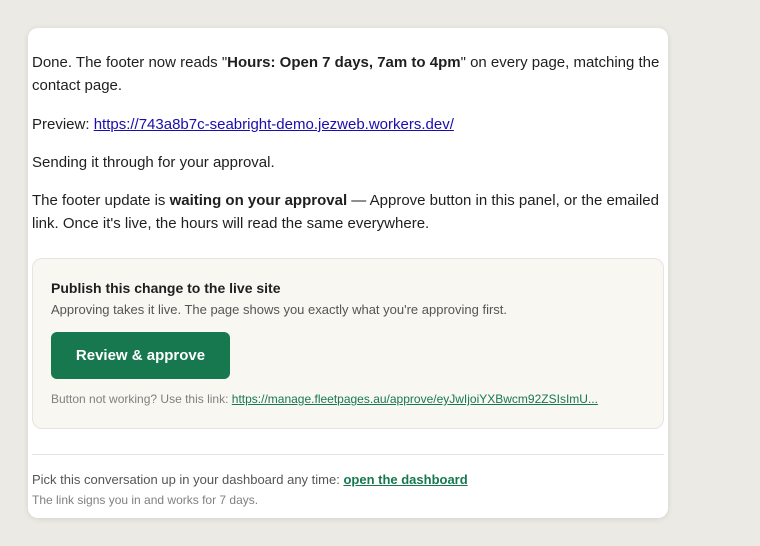 The height and width of the screenshot is (546, 760). What do you see at coordinates (405, 479) in the screenshot?
I see `open-dashboard-link: open the dashboard` at bounding box center [405, 479].